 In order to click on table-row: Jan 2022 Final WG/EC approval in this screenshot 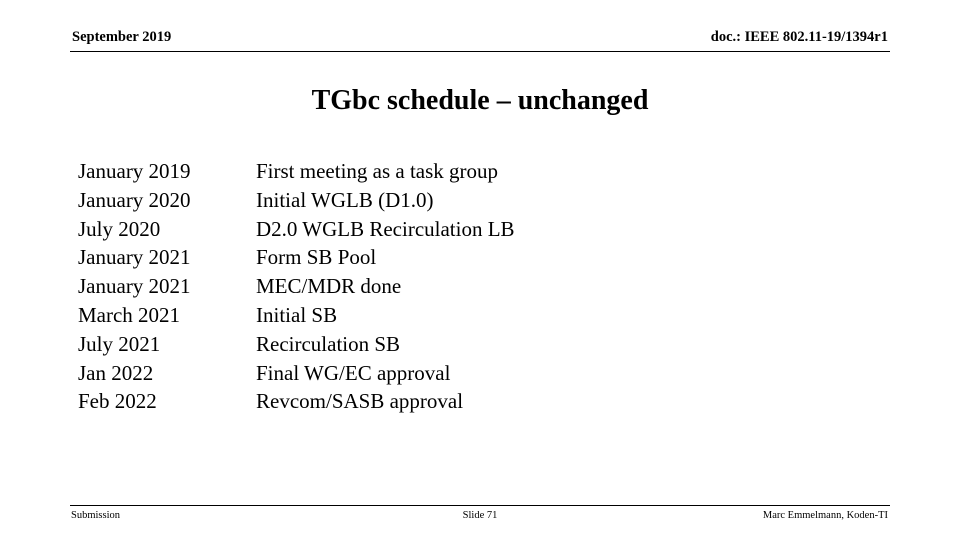, I will do `click(478, 373)`.